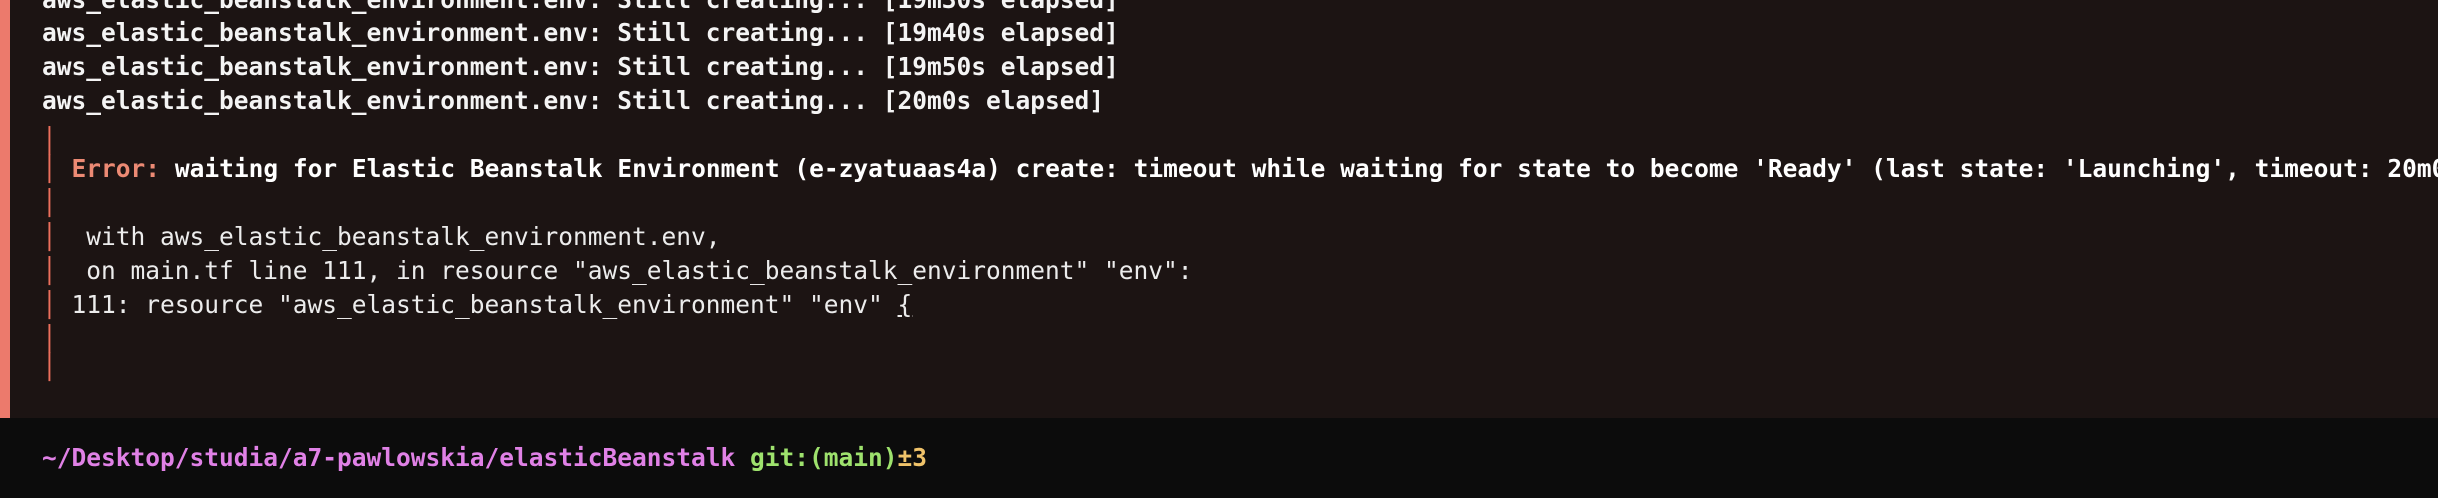  What do you see at coordinates (116, 168) in the screenshot?
I see `error-label: Error:` at bounding box center [116, 168].